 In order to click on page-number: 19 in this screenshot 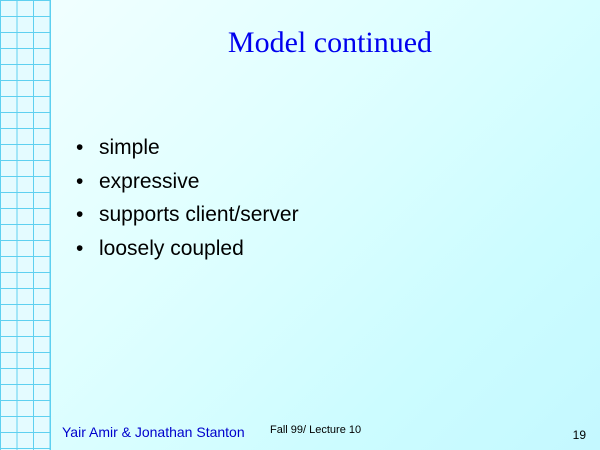, I will do `click(579, 435)`.